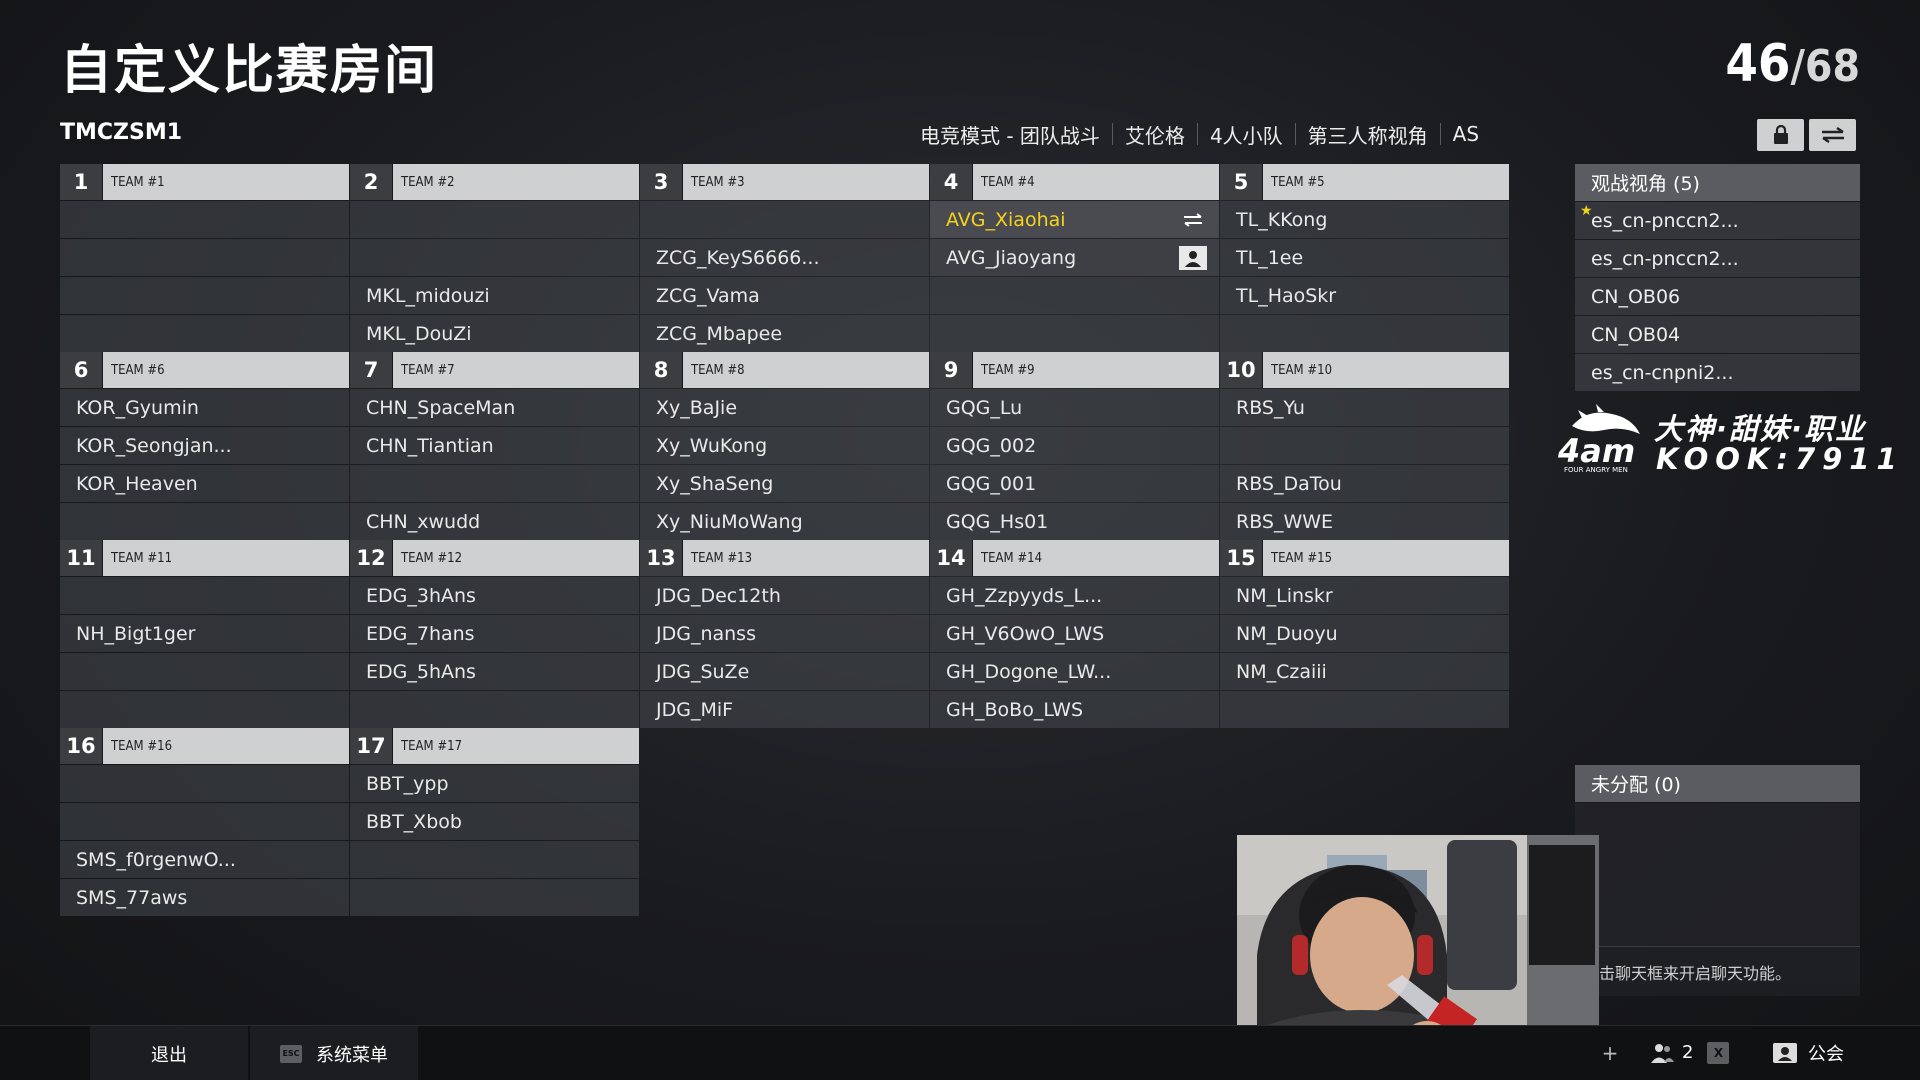 The width and height of the screenshot is (1920, 1080). I want to click on swap-icon, so click(1193, 220).